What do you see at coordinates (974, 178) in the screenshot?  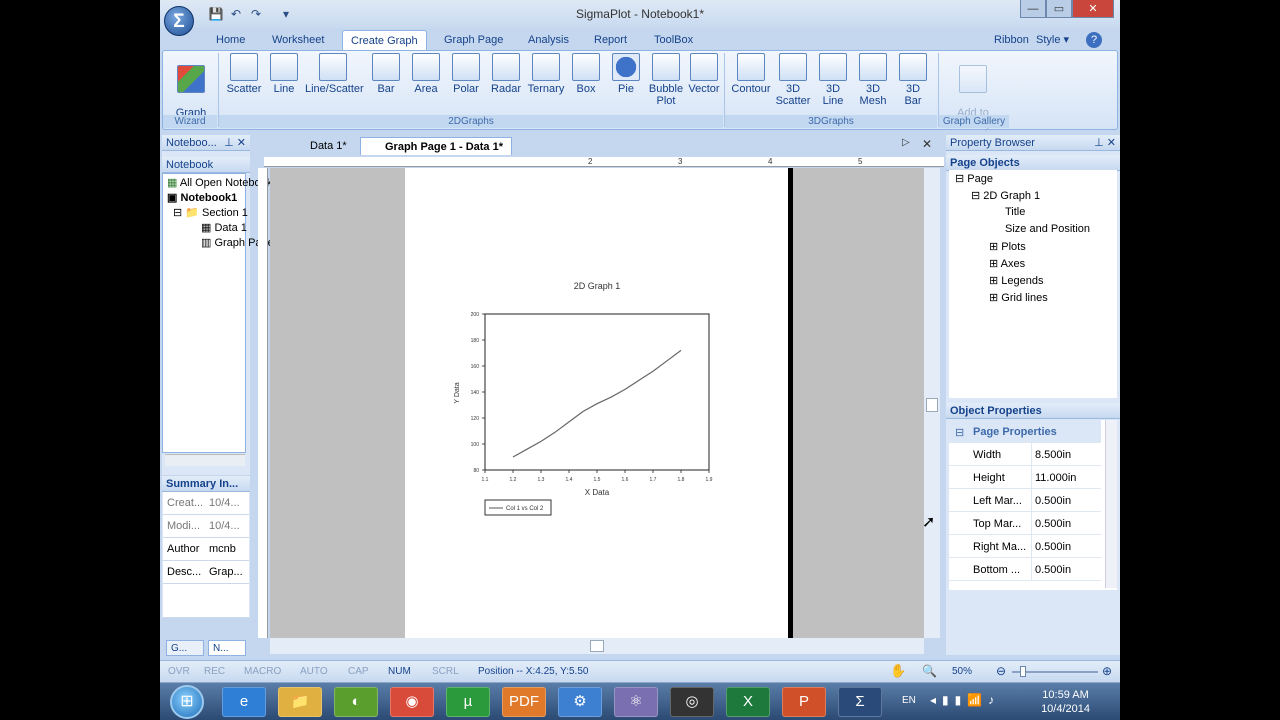 I see `tree-node-page: ⊟ Page` at bounding box center [974, 178].